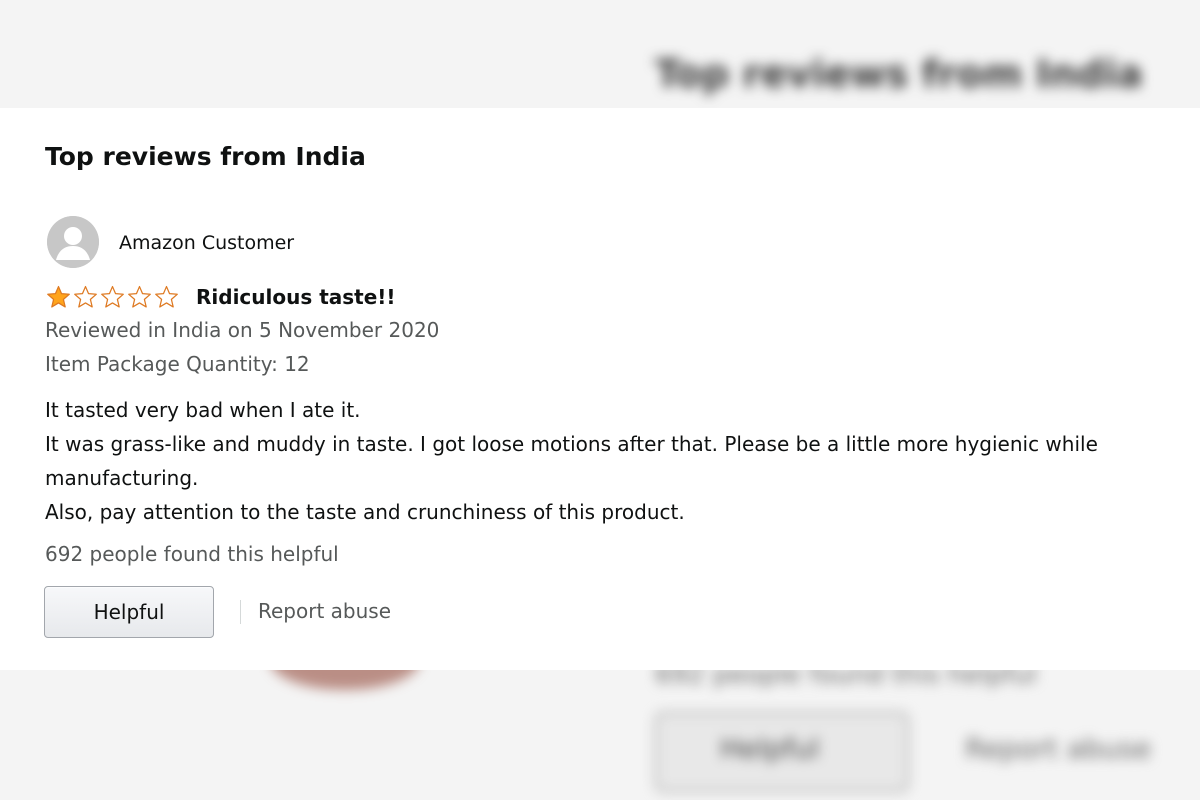 The image size is (1200, 800). What do you see at coordinates (205, 156) in the screenshot?
I see `section-title: Top reviews from India` at bounding box center [205, 156].